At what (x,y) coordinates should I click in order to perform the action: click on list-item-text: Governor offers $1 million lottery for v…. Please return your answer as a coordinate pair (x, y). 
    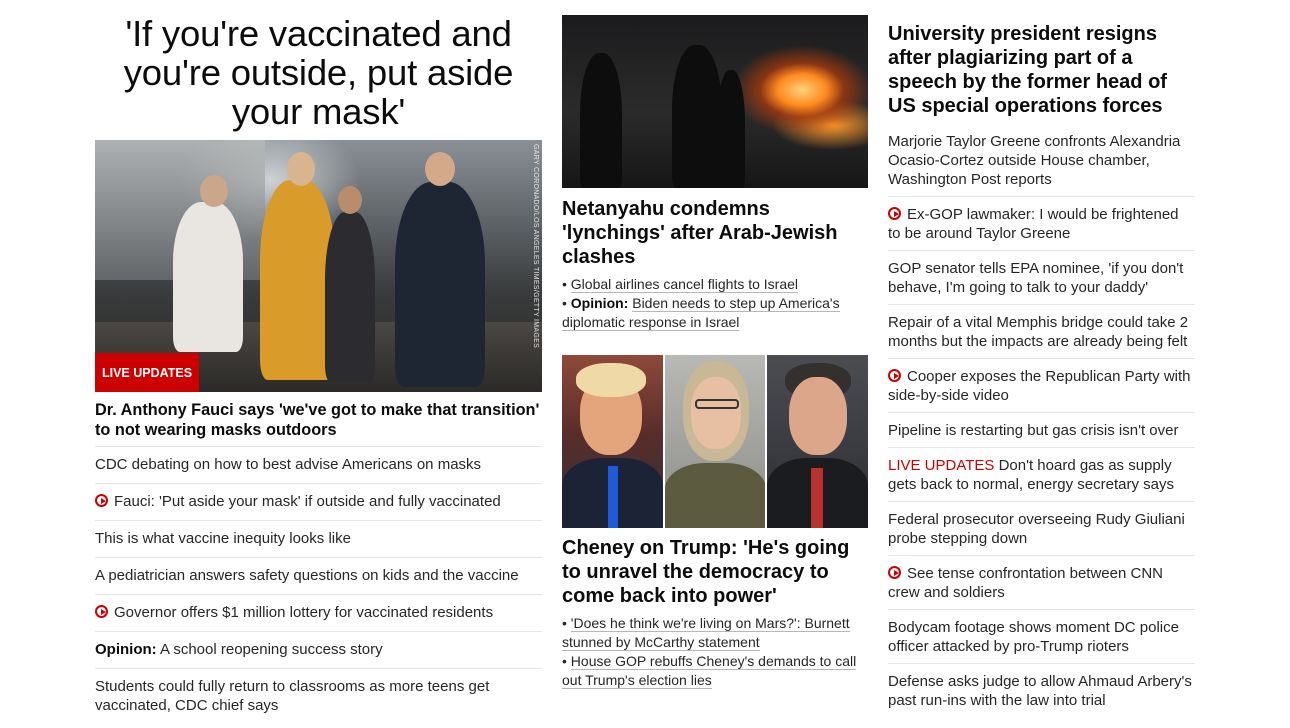
    Looking at the image, I should click on (304, 612).